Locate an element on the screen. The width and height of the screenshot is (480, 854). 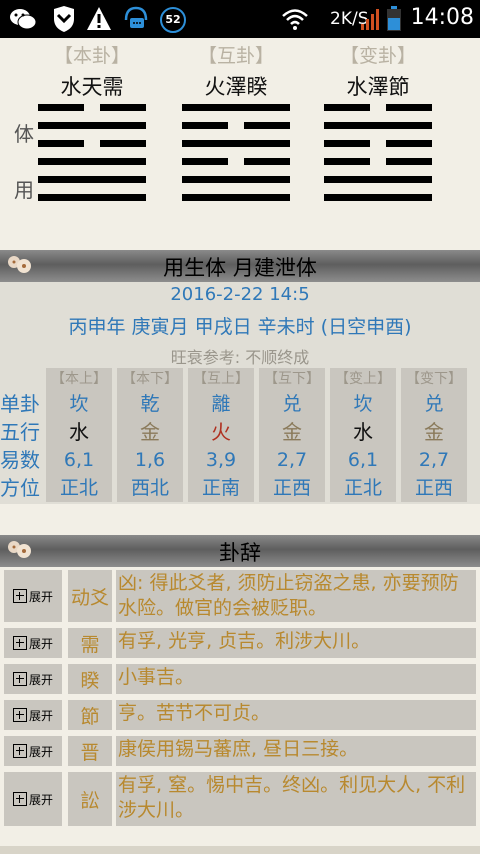
guaci-row: 展开 訟 有孚, 窒。惕中吉。终凶。利见大人, 不利涉大川。 is located at coordinates (240, 800).